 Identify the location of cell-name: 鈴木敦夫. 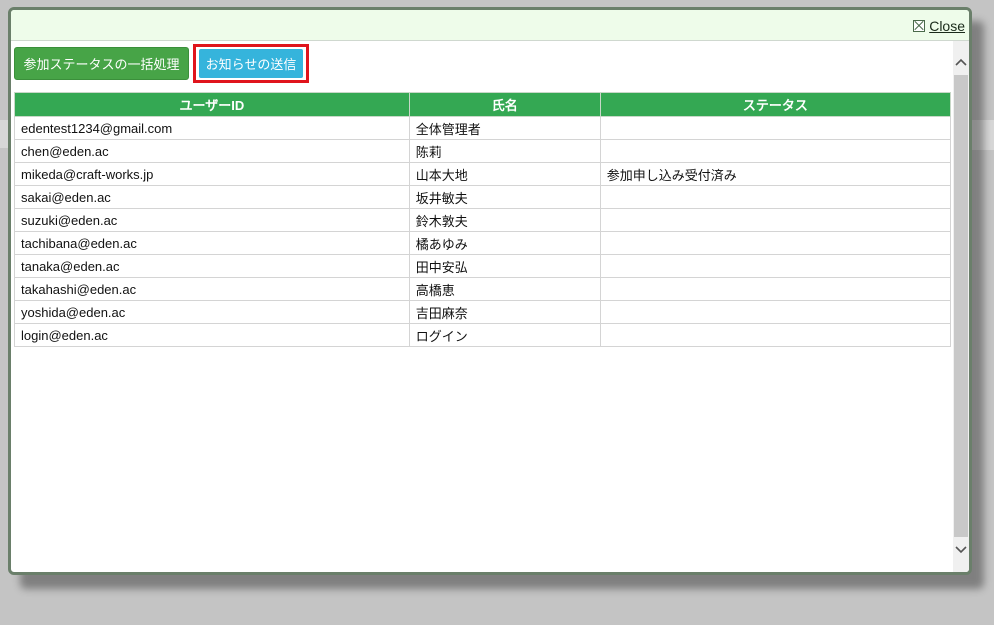
(504, 220).